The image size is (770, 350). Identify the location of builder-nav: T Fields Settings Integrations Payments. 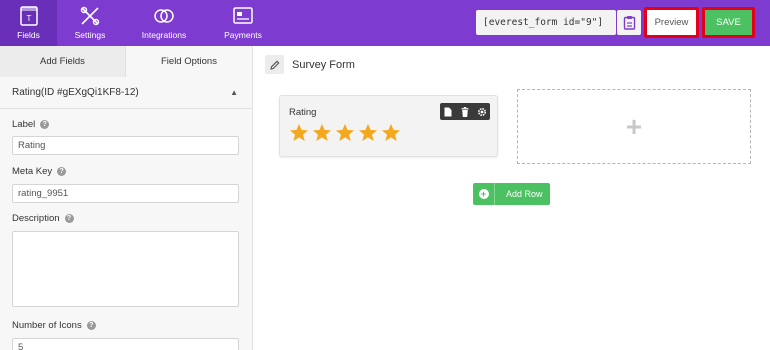
(140, 23).